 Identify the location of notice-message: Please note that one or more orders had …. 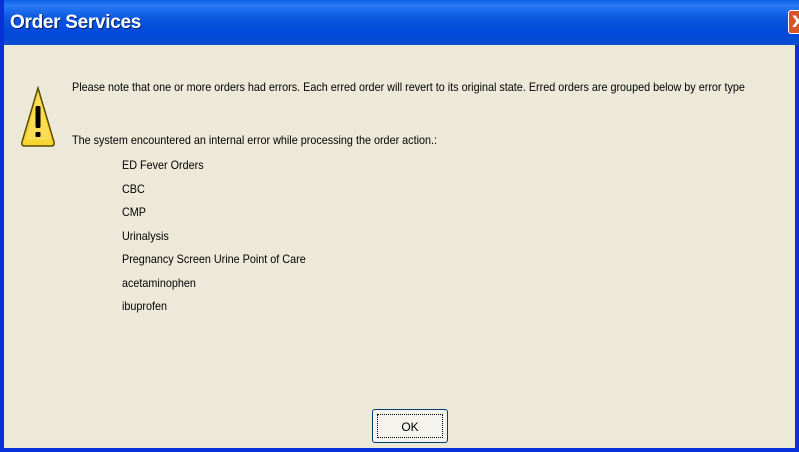
(408, 87).